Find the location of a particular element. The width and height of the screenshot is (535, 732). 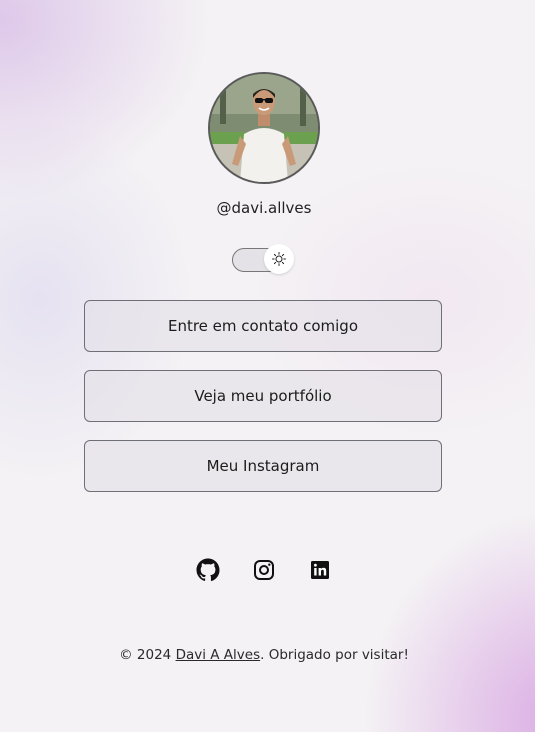

sun-icon is located at coordinates (279, 259).